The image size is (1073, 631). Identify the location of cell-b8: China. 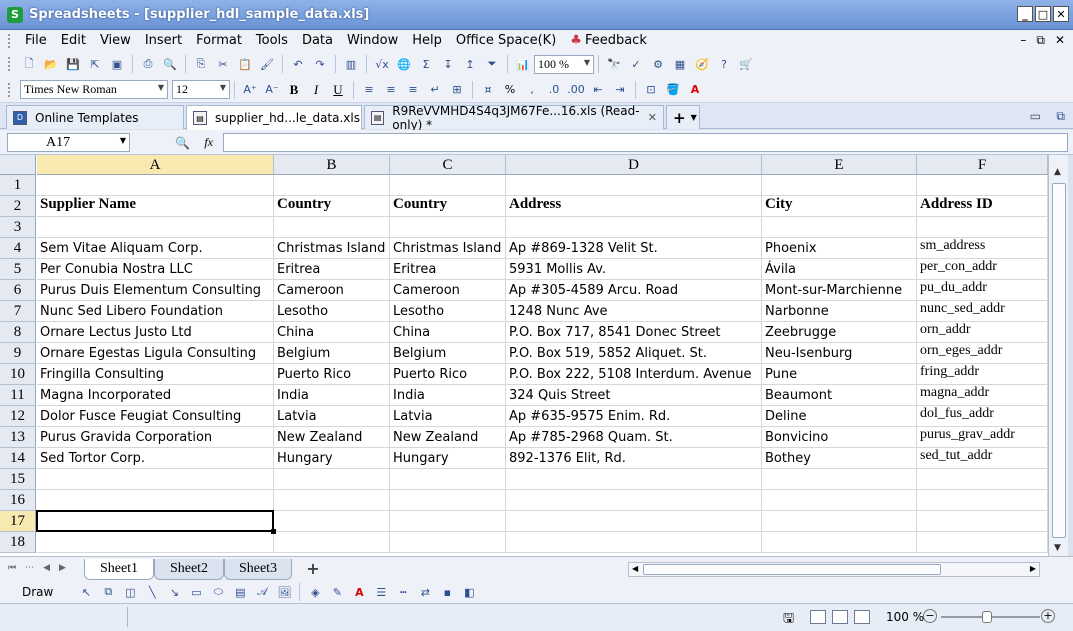
(332, 332).